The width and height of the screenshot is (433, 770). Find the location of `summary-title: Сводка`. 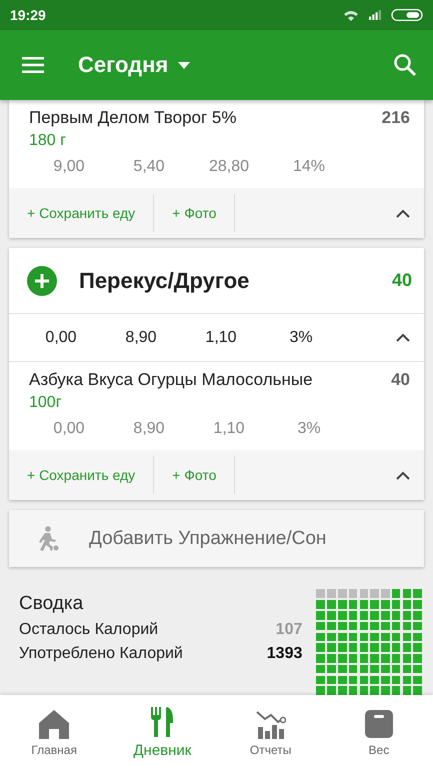

summary-title: Сводка is located at coordinates (51, 604).